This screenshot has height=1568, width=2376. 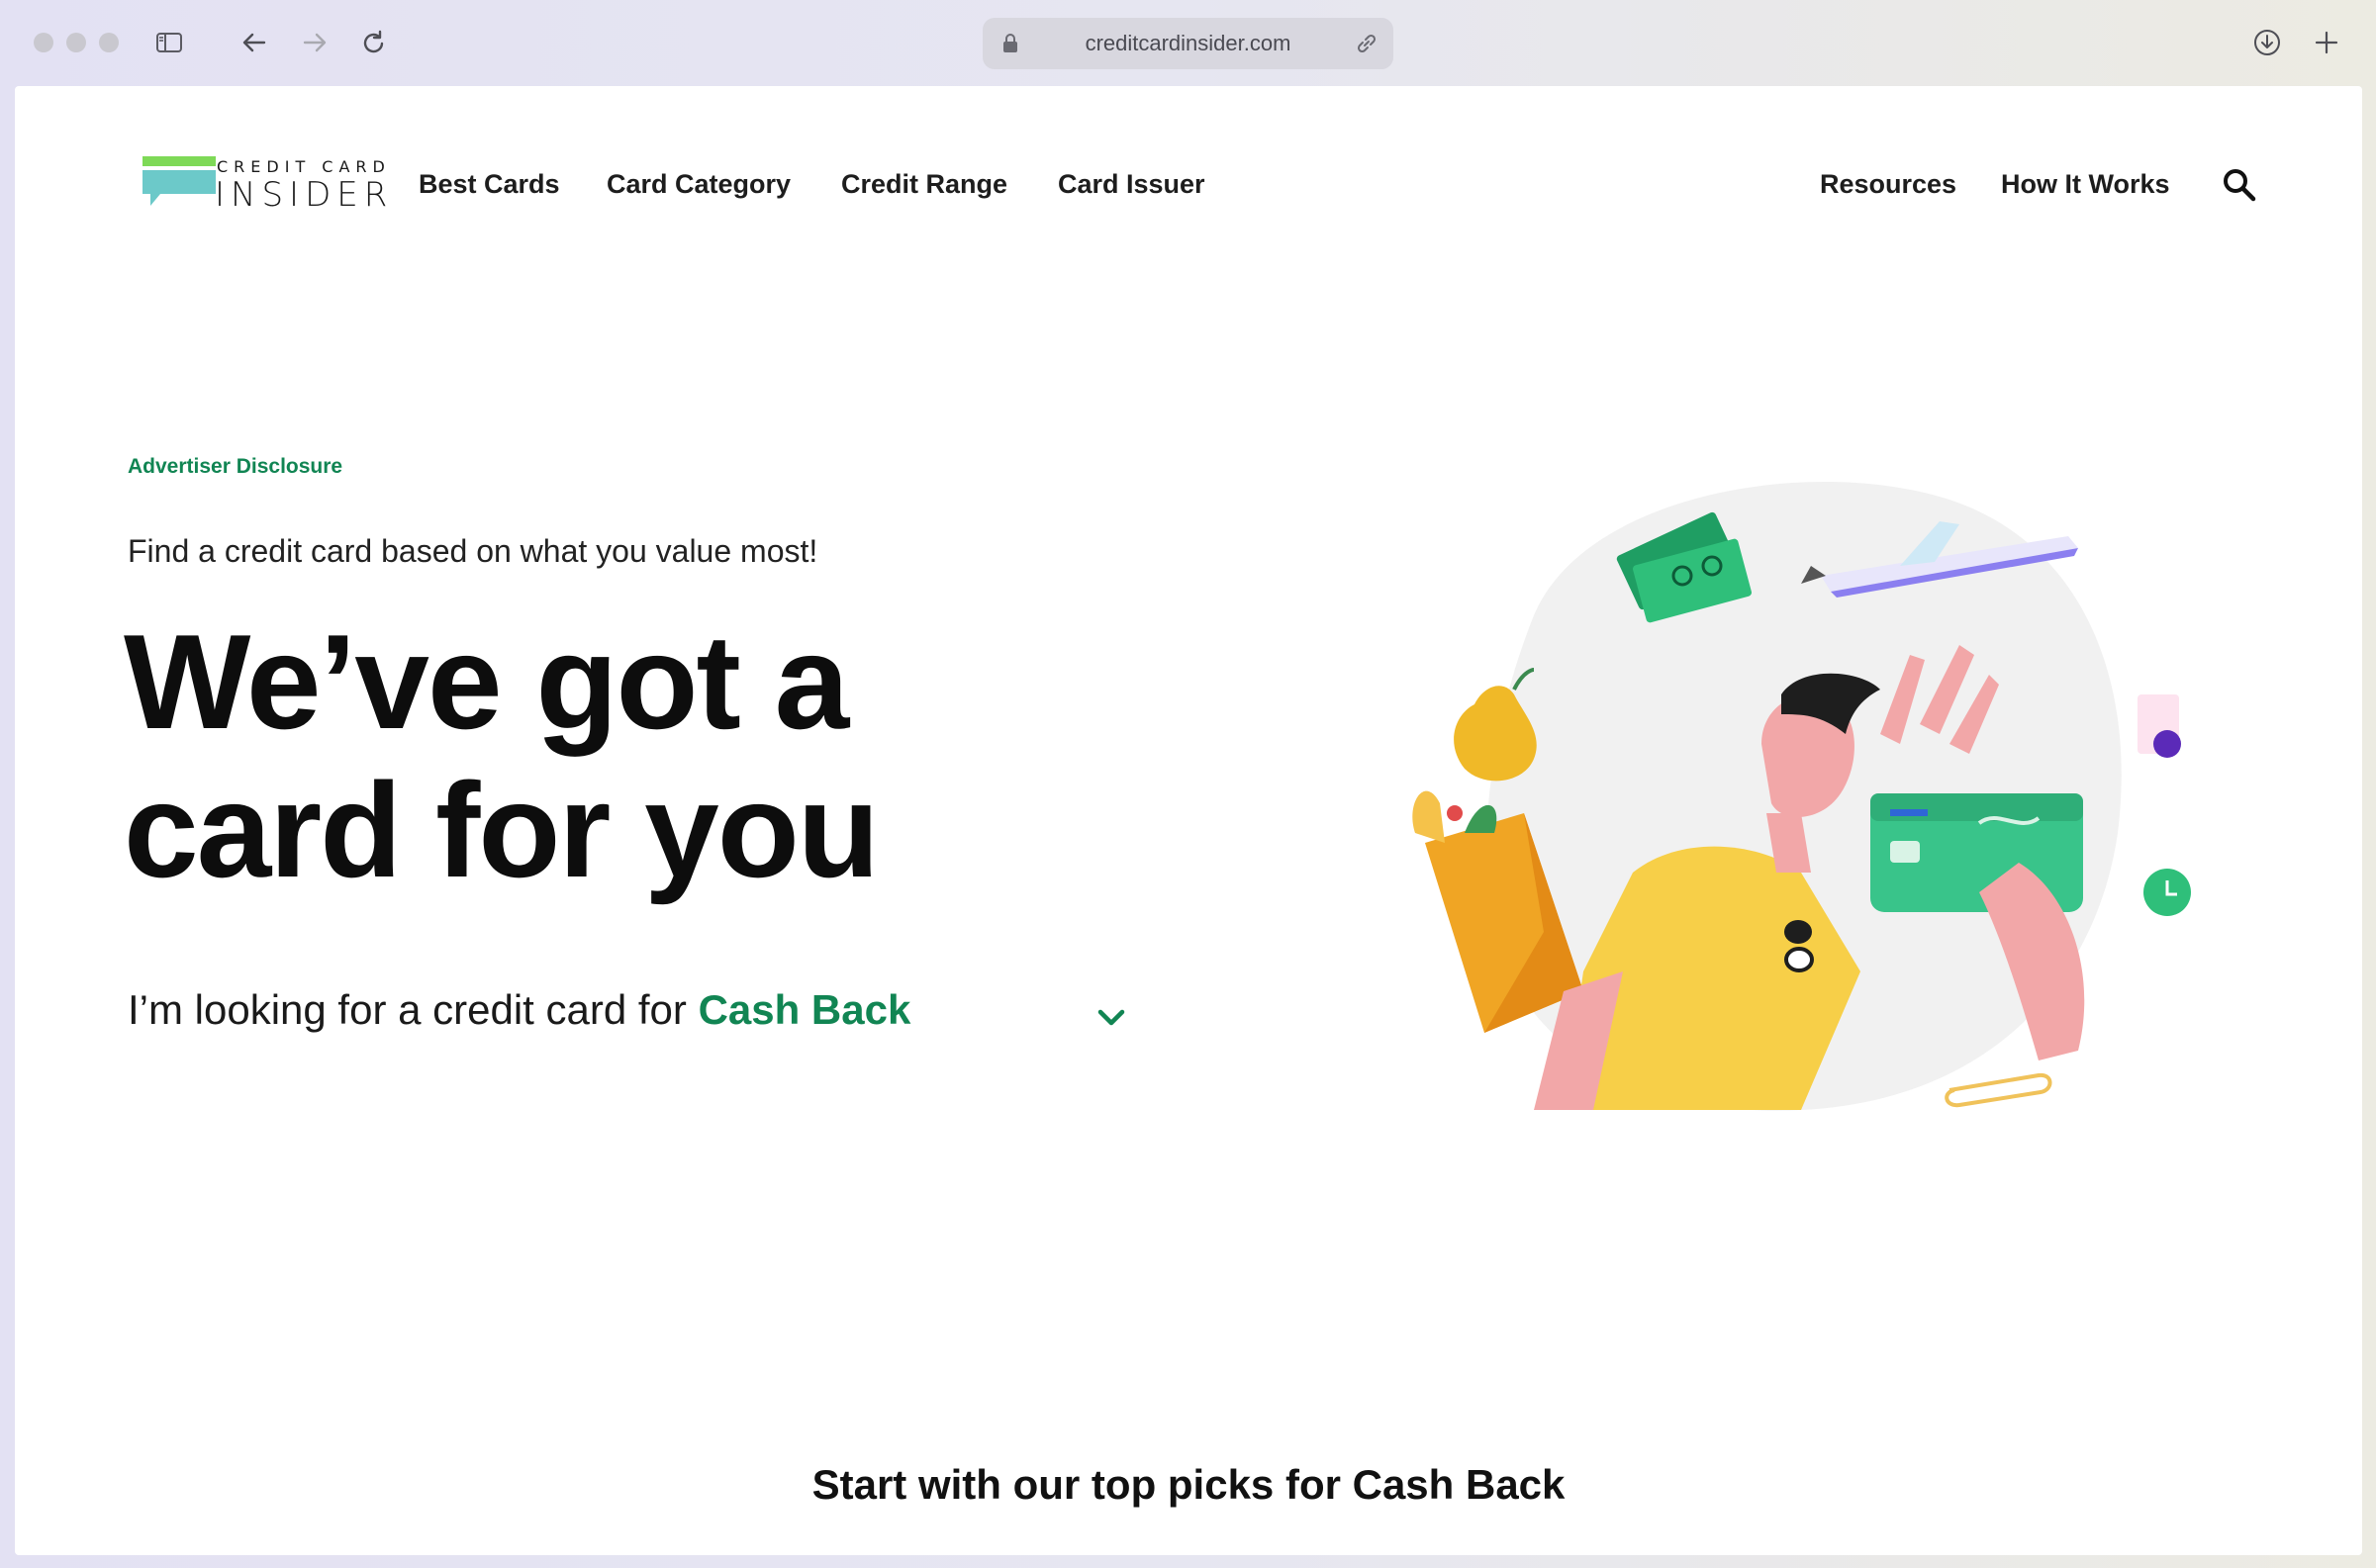 I want to click on search-icon, so click(x=2239, y=185).